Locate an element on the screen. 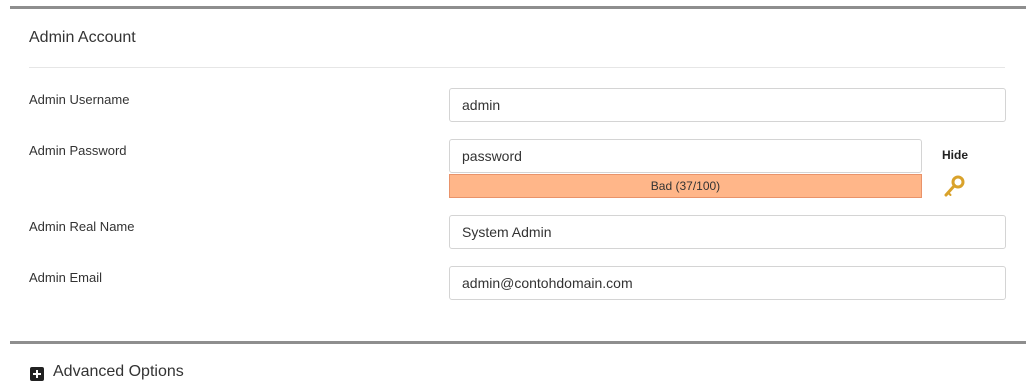 This screenshot has width=1036, height=392. admin-username-label: Admin Username is located at coordinates (79, 99).